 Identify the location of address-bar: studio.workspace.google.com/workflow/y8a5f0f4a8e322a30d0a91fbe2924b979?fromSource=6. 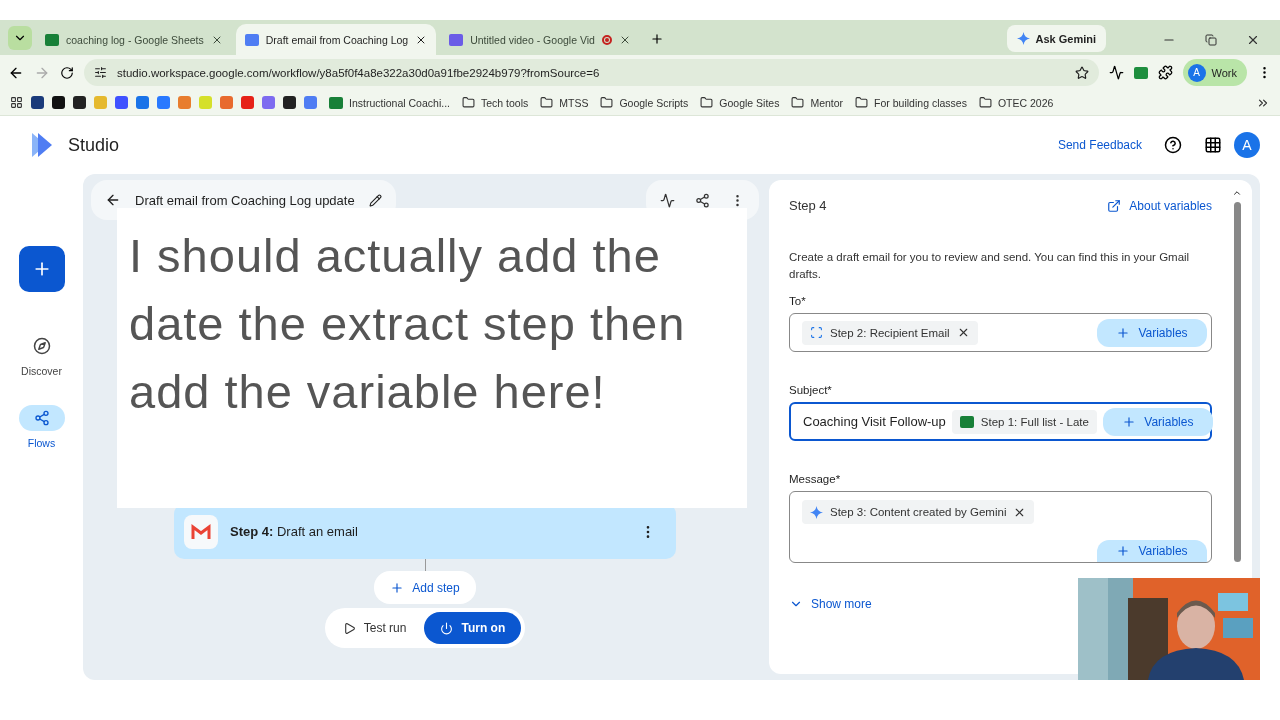
(591, 72).